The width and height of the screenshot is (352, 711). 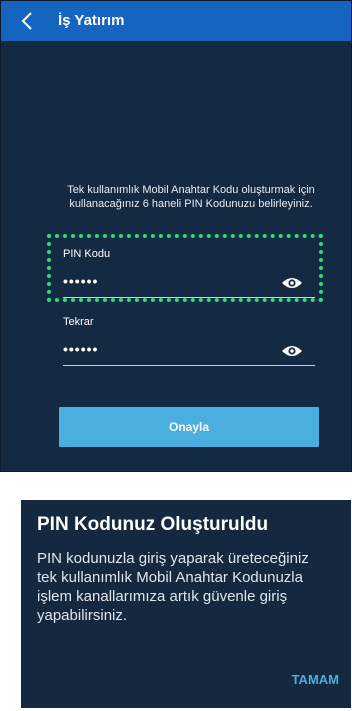 What do you see at coordinates (91, 20) in the screenshot?
I see `app-title: İş Yatırım` at bounding box center [91, 20].